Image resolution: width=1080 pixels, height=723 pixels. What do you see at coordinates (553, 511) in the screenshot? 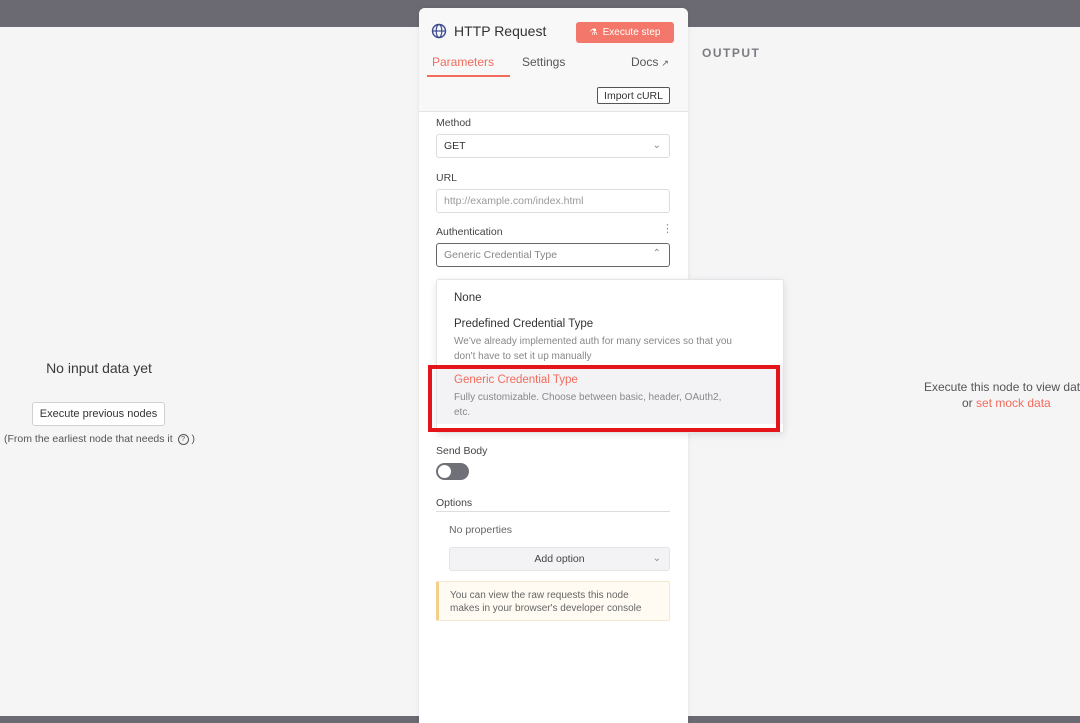
I see `options-divider` at bounding box center [553, 511].